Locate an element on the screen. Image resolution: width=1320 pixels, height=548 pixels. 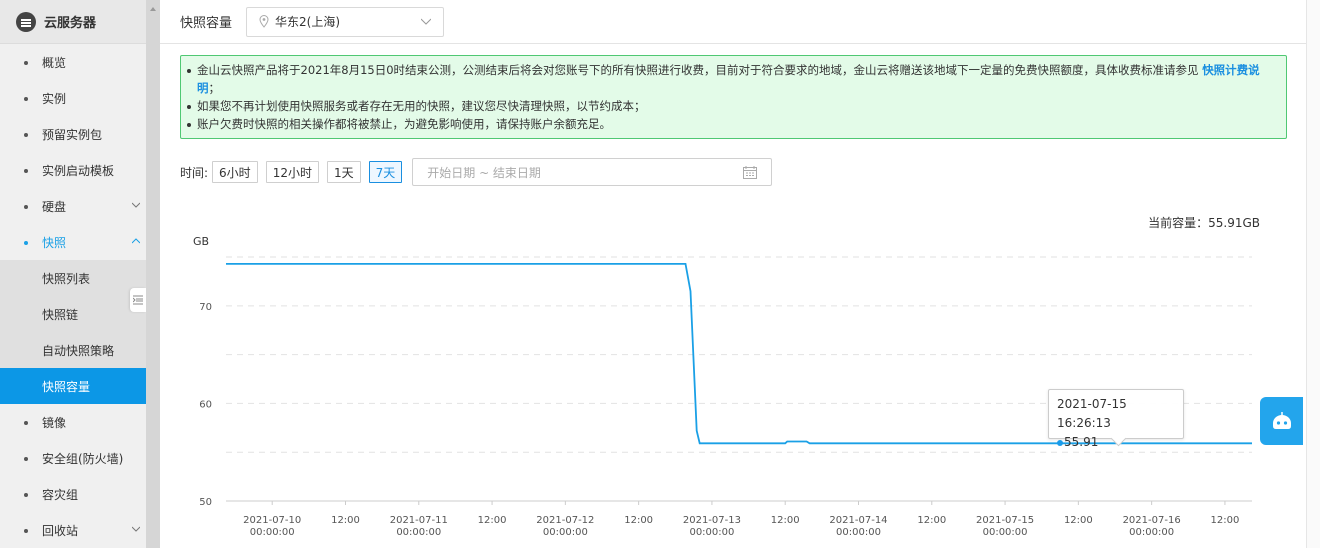
x-tick-label: 2021-07-13 is located at coordinates (712, 520).